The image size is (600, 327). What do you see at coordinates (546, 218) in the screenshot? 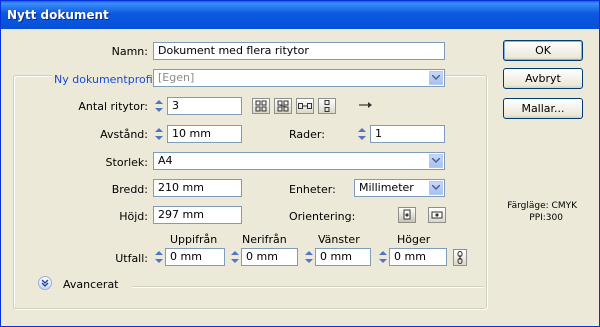
I see `ppi-info: PPI:300` at bounding box center [546, 218].